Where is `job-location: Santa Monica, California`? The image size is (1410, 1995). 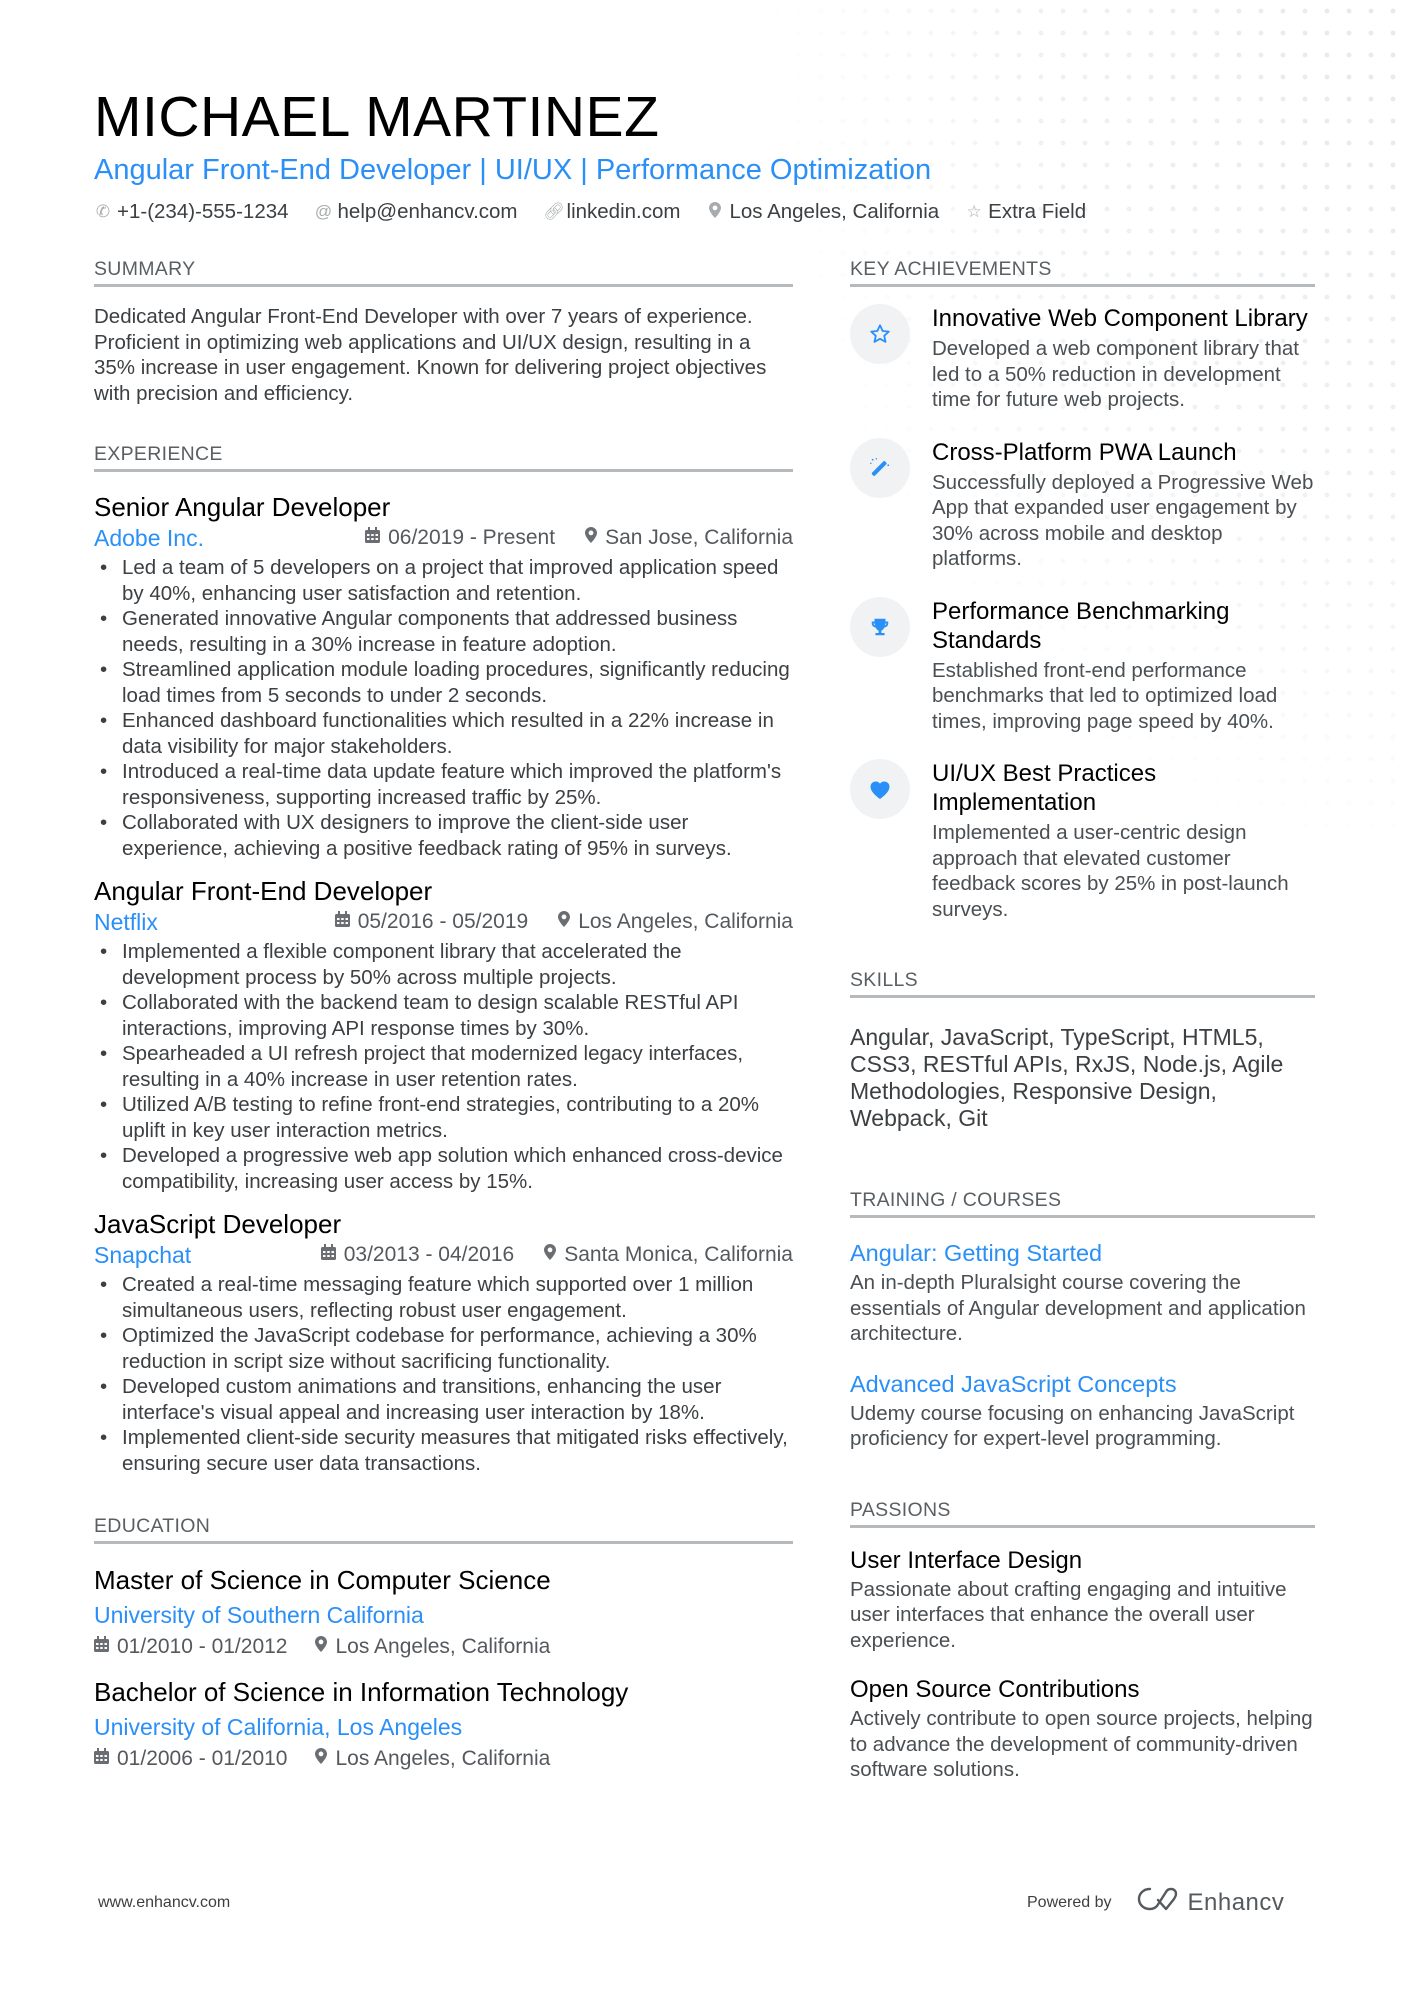 job-location: Santa Monica, California is located at coordinates (668, 1255).